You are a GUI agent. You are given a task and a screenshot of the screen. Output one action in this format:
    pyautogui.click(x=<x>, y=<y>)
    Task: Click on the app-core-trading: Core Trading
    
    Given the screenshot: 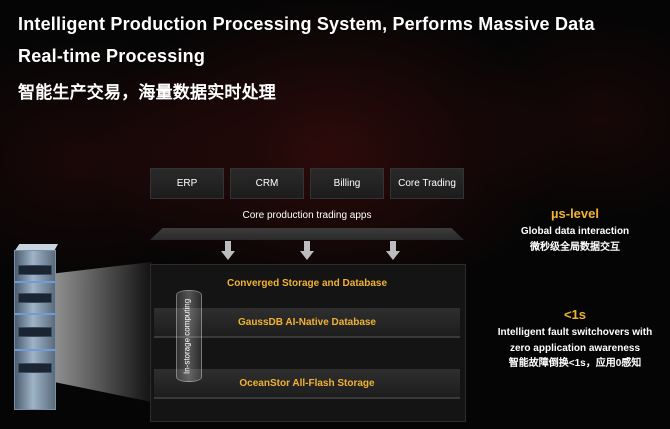 What is the action you would take?
    pyautogui.click(x=427, y=183)
    